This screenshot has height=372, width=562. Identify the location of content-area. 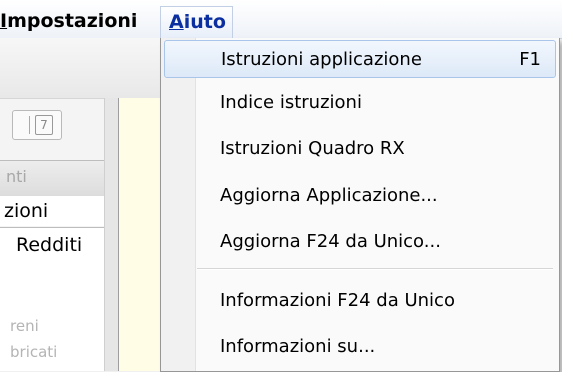
(139, 234).